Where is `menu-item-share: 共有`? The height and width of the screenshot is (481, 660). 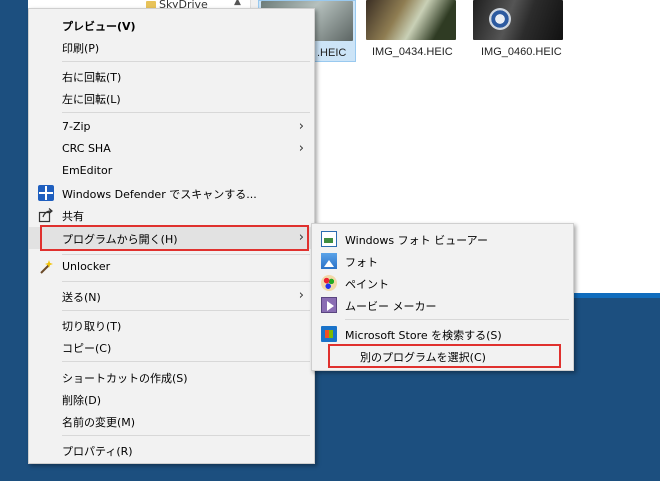
menu-item-share: 共有 is located at coordinates (171, 215).